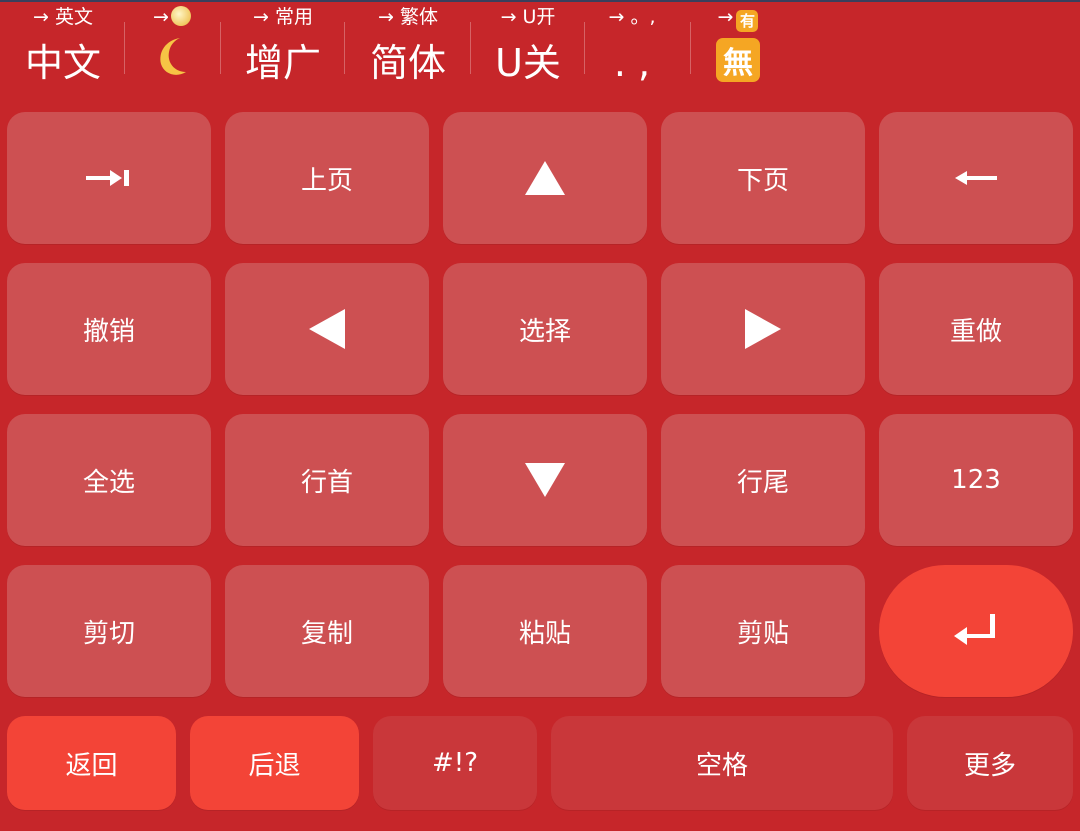  What do you see at coordinates (108, 331) in the screenshot?
I see `undo-label: 撤销` at bounding box center [108, 331].